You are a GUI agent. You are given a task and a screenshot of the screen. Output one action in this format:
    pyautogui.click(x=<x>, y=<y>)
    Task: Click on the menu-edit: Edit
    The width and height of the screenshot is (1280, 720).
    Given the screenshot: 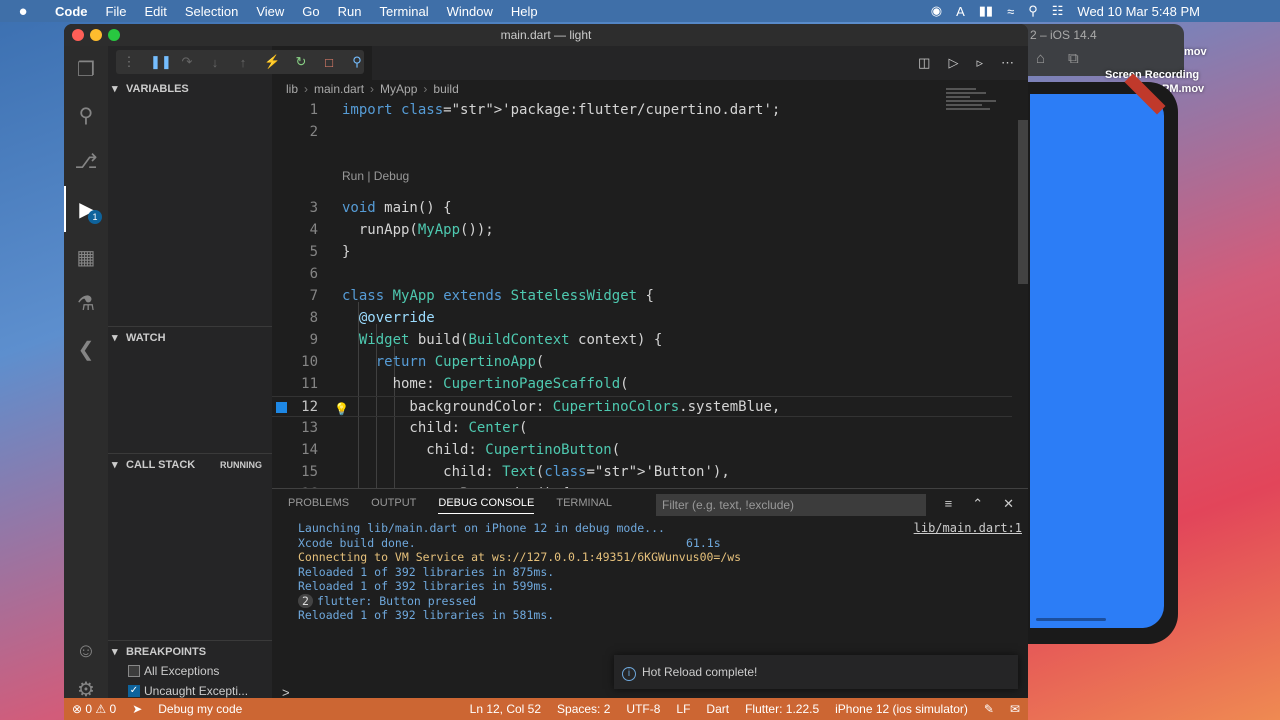 What is the action you would take?
    pyautogui.click(x=155, y=11)
    